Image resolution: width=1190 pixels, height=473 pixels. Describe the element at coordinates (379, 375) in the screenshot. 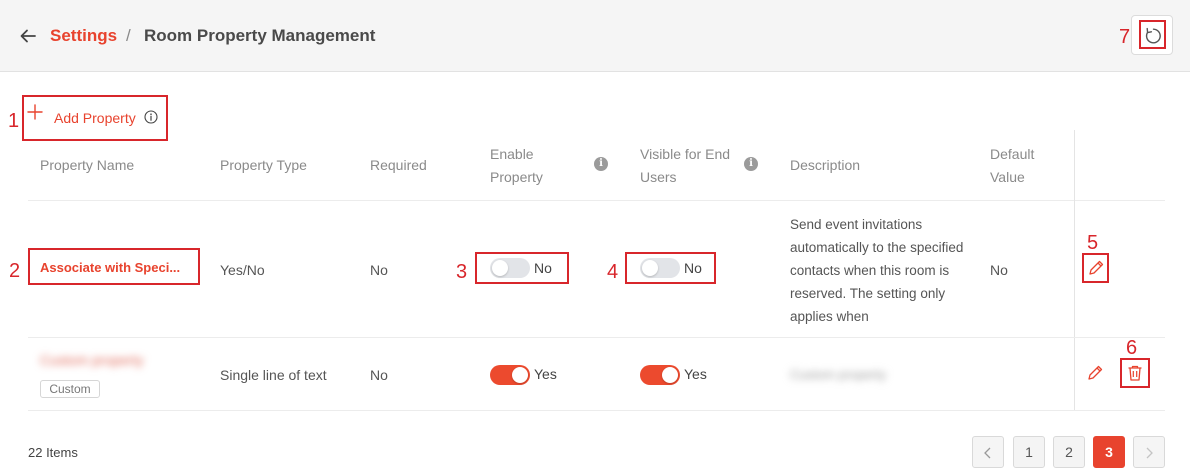

I see `row-2-required: No` at that location.